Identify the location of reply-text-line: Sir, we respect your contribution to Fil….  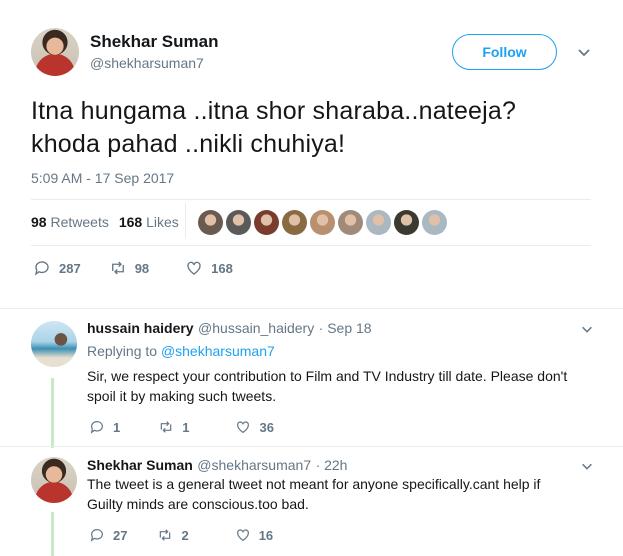
(327, 376).